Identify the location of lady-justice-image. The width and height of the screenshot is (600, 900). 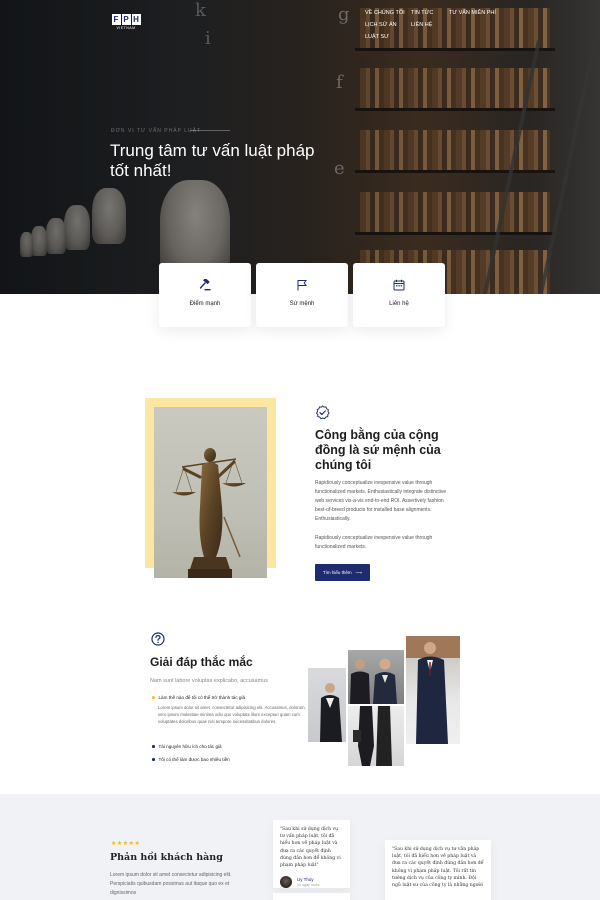
(210, 492).